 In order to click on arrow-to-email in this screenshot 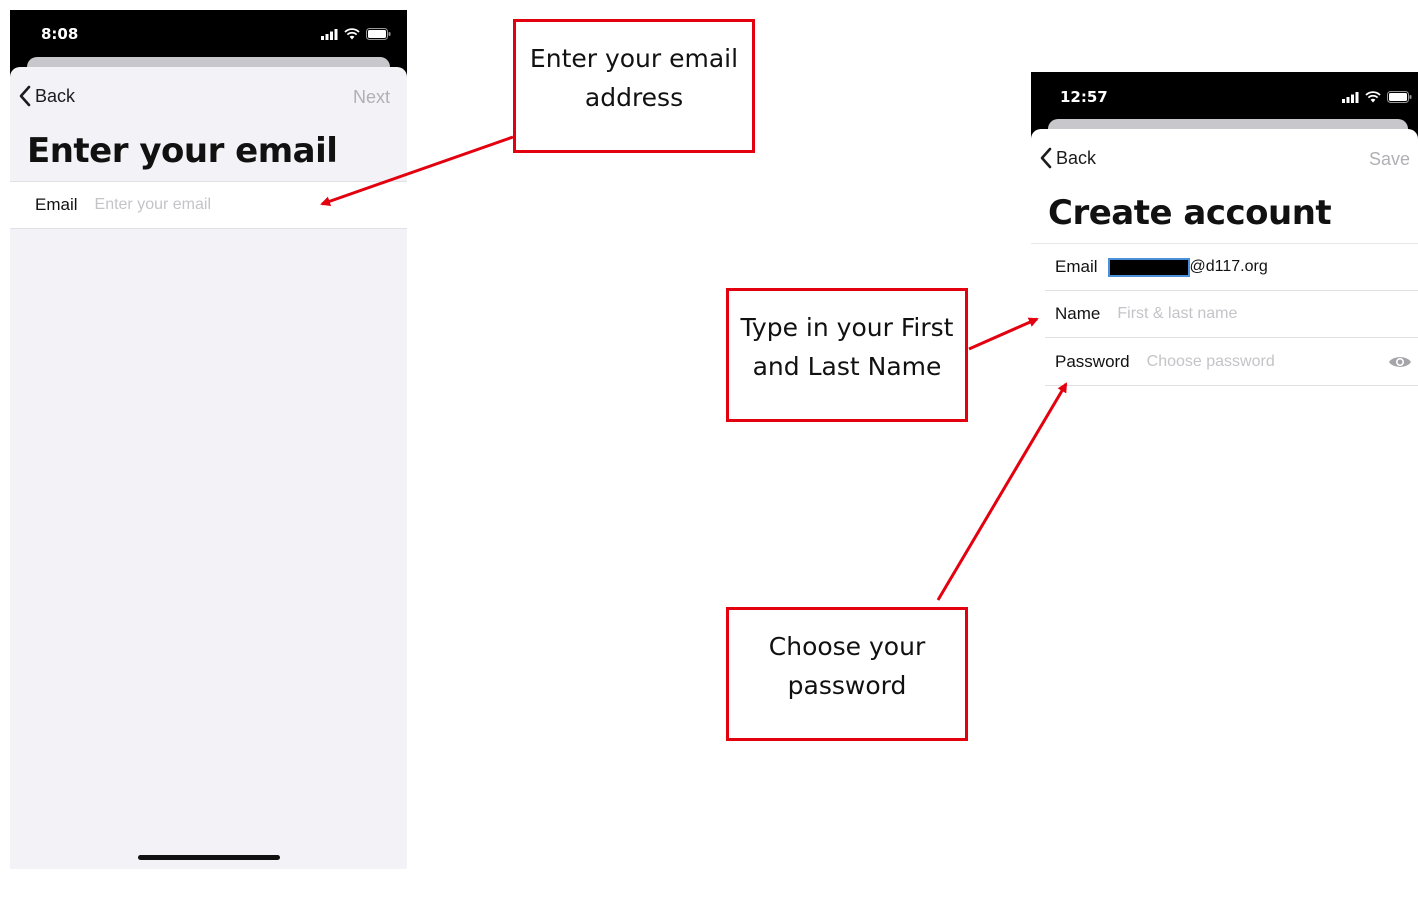, I will do `click(417, 171)`.